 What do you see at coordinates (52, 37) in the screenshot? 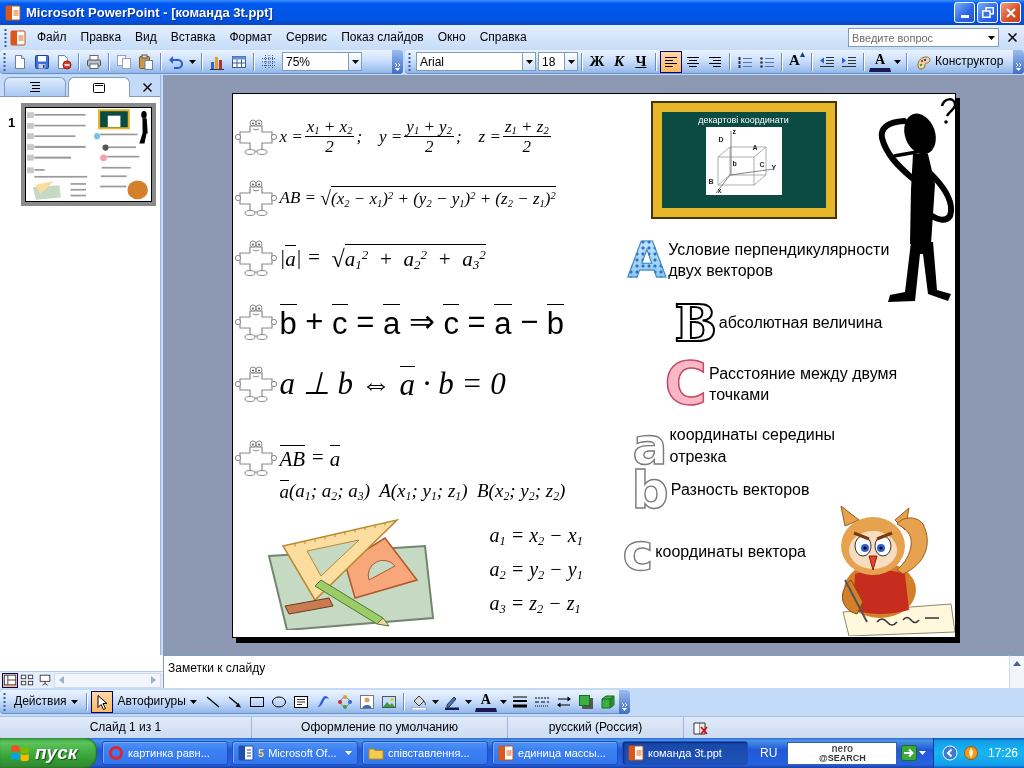
I see `menu-item: Файл` at bounding box center [52, 37].